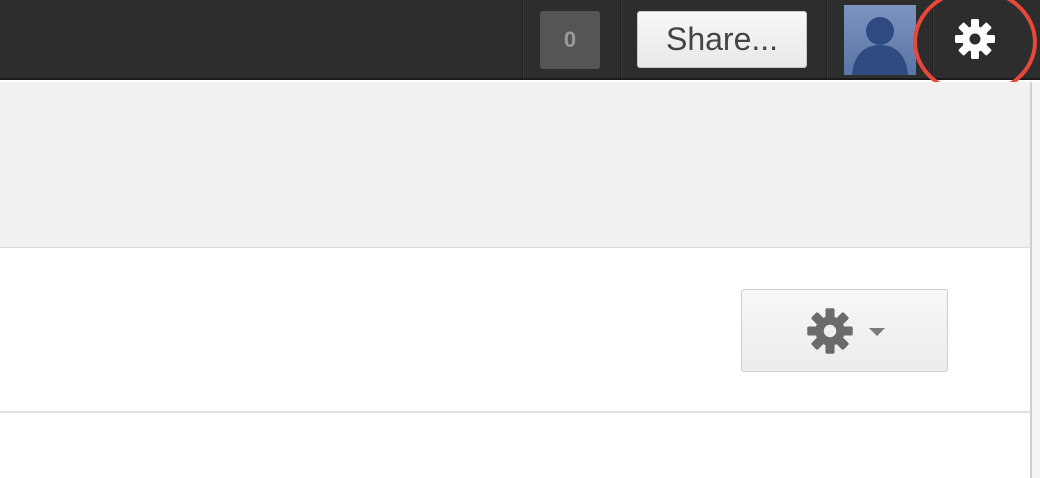 The image size is (1040, 478). I want to click on settings-button, so click(975, 39).